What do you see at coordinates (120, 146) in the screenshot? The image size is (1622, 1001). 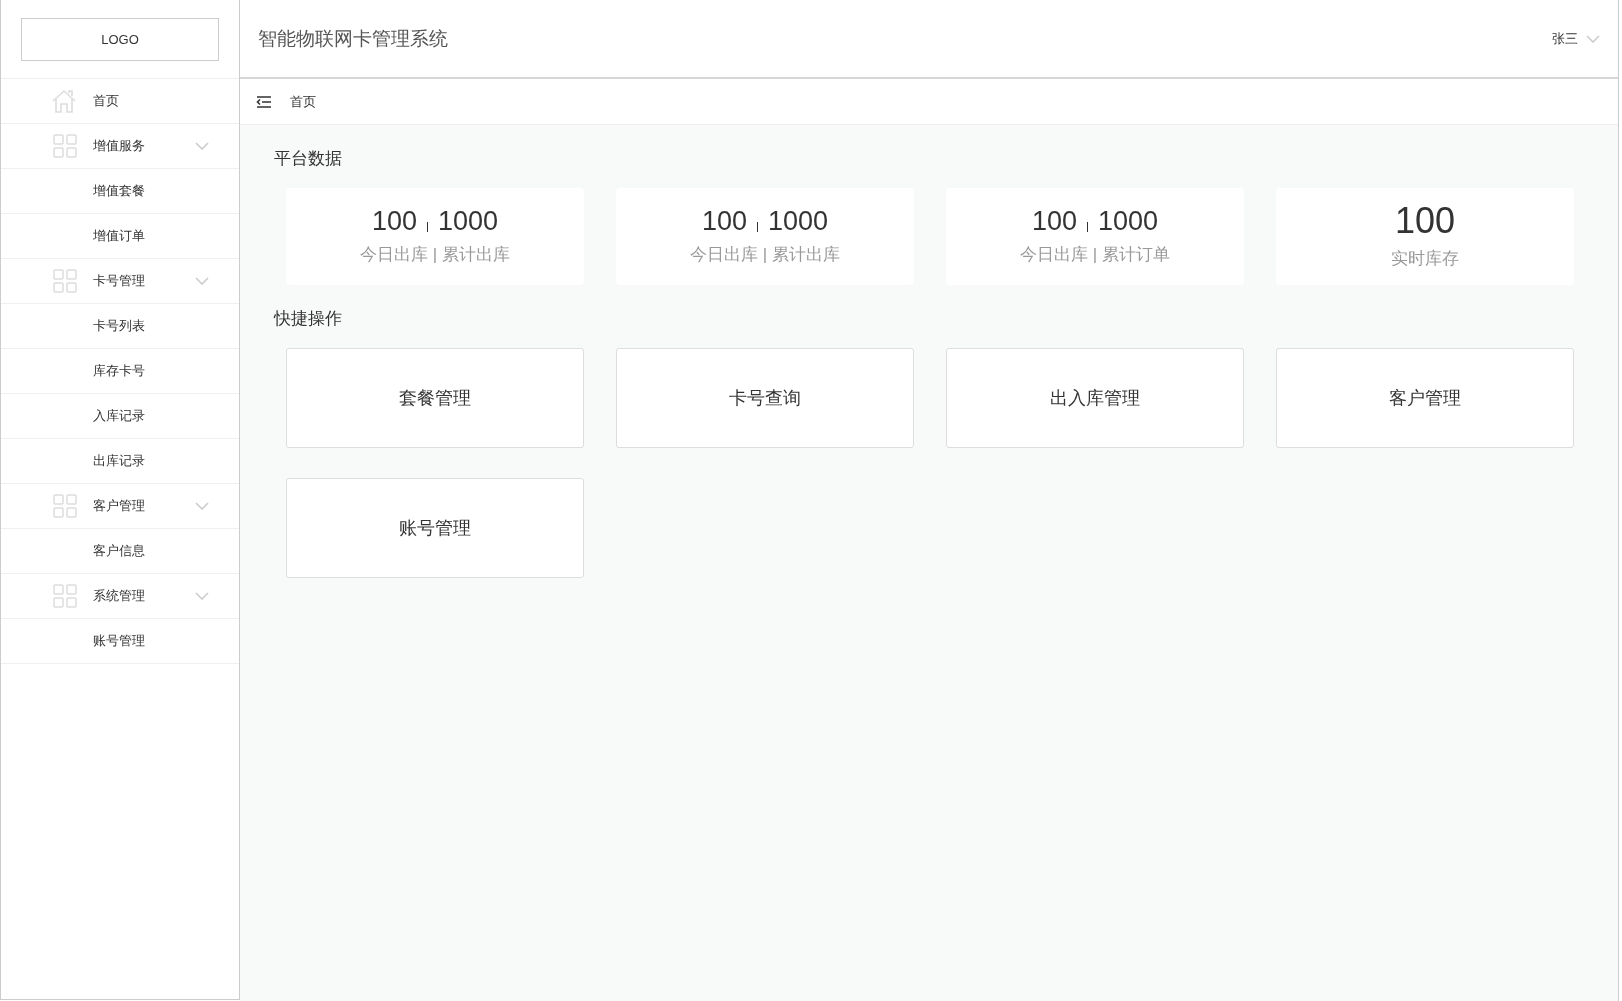 I see `nav-item: 增值服务` at bounding box center [120, 146].